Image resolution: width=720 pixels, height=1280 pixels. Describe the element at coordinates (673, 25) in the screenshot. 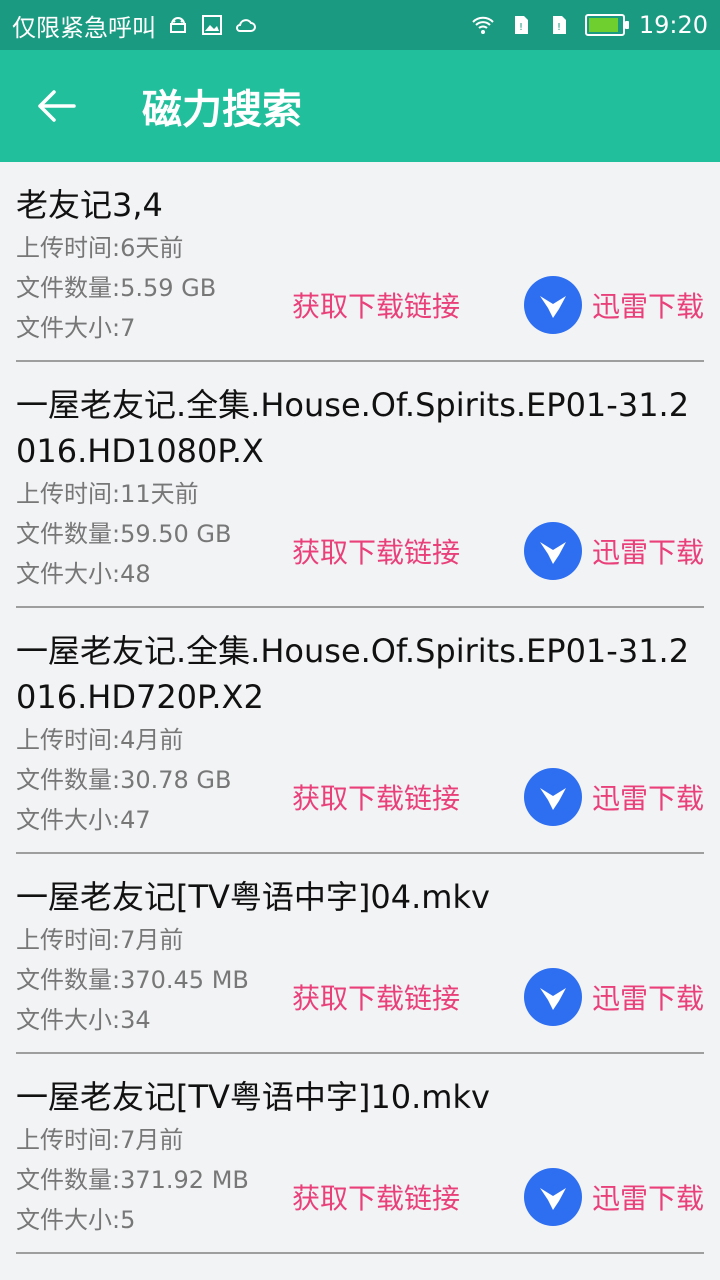

I see `clock: 19:20` at that location.